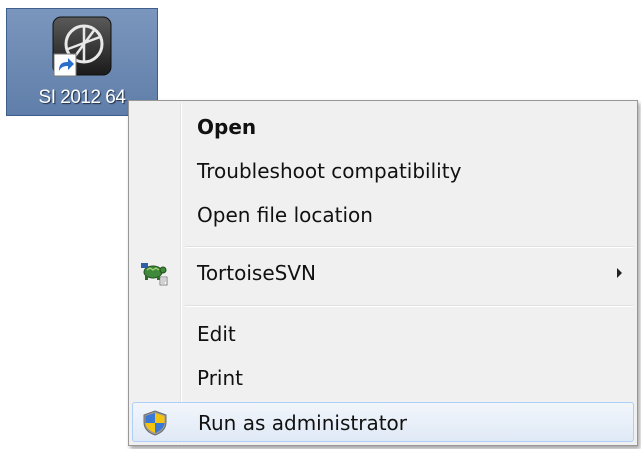 The image size is (641, 449). What do you see at coordinates (329, 171) in the screenshot?
I see `menu-item-label: Troubleshoot compatibility` at bounding box center [329, 171].